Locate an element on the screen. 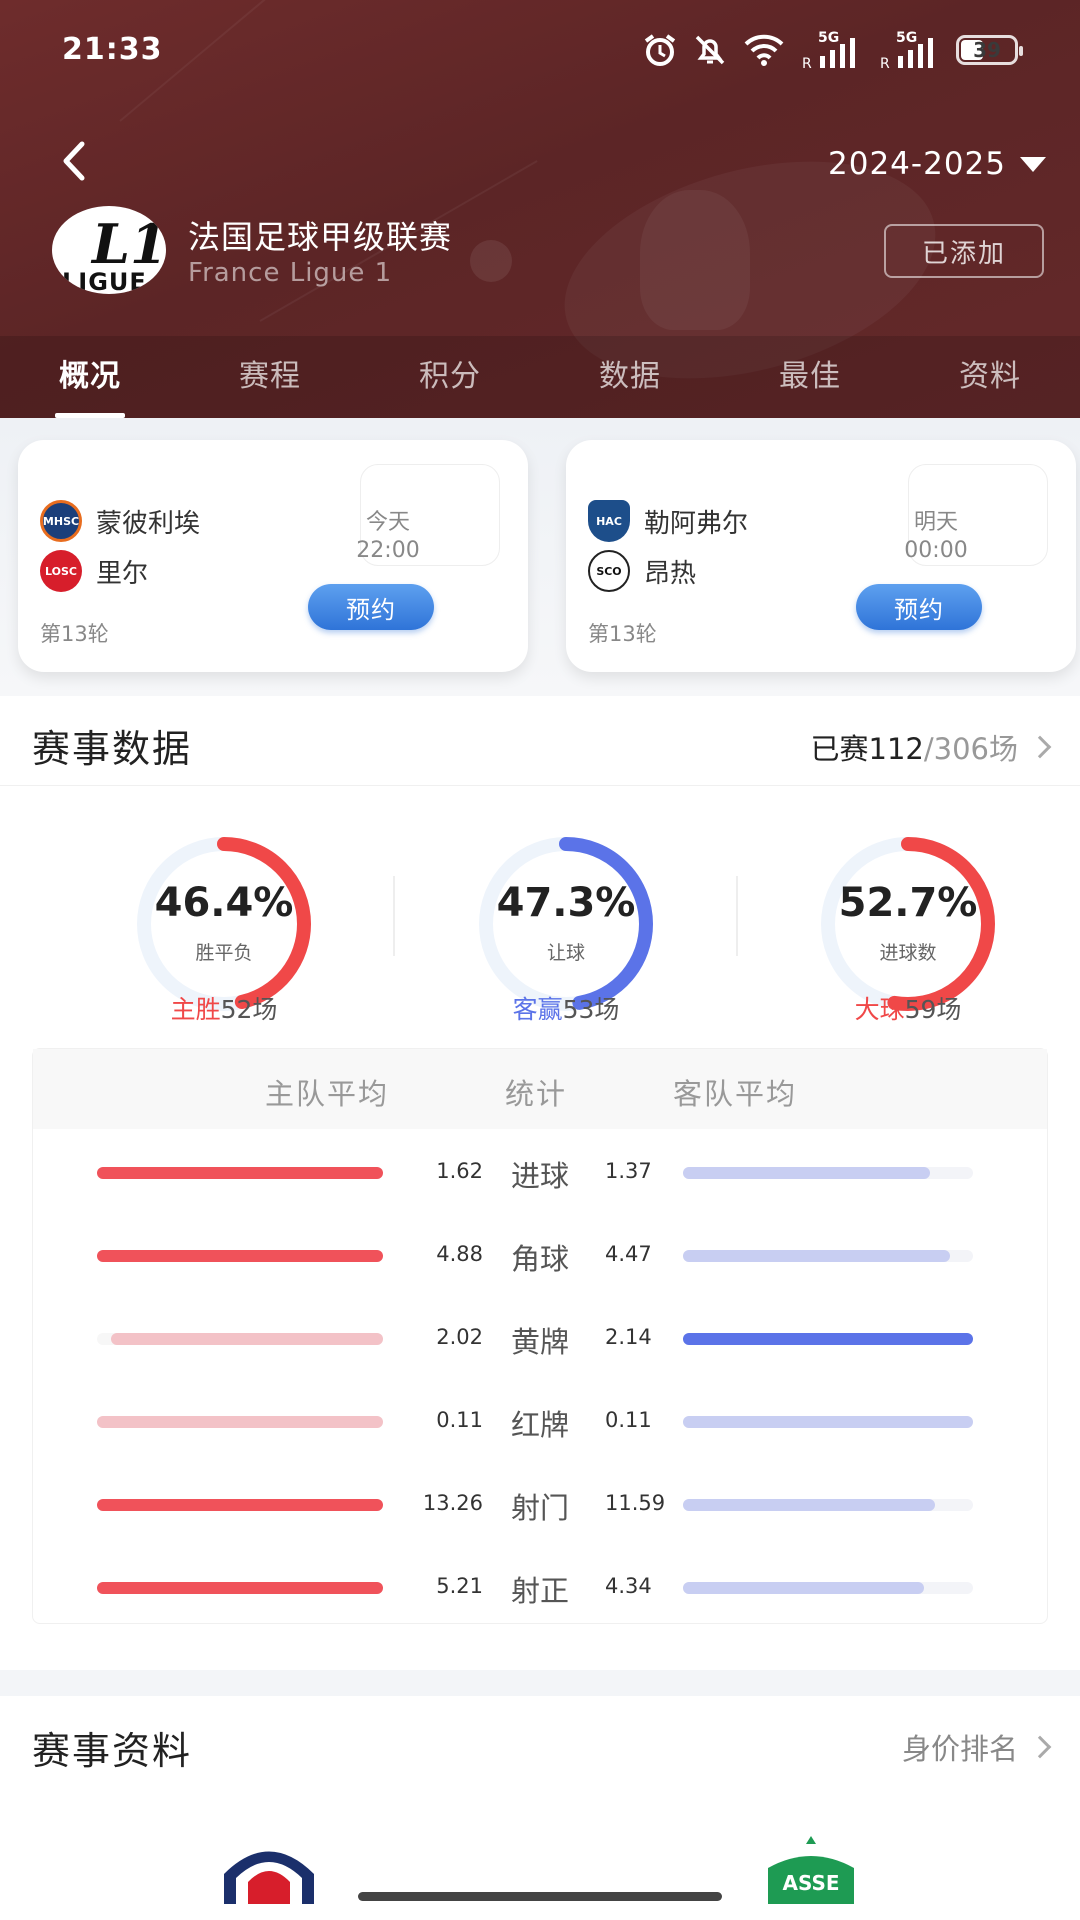 This screenshot has height=1920, width=1080. home-avg-header: 主队平均 is located at coordinates (327, 1094).